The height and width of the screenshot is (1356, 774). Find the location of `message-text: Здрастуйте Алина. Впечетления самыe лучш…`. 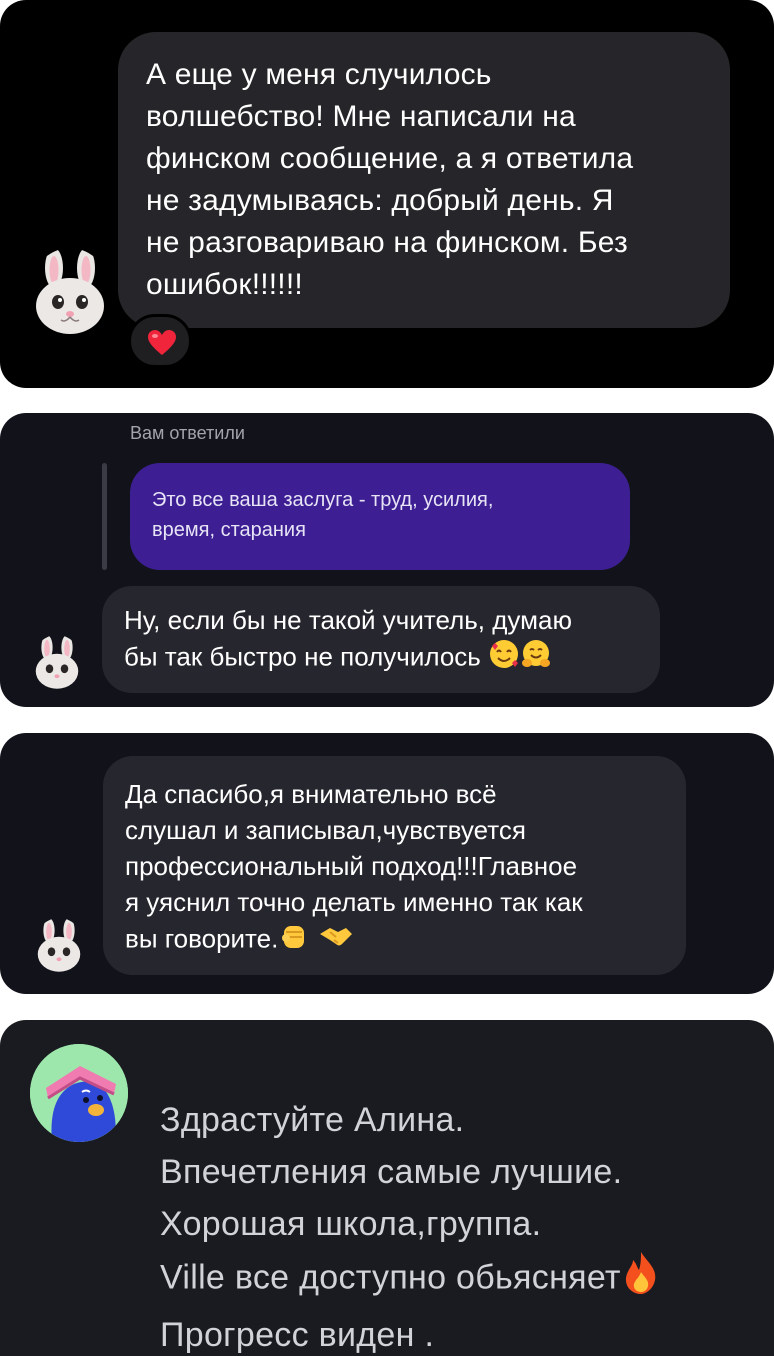

message-text: Здрастуйте Алина. Впечетления самыe лучш… is located at coordinates (410, 1225).